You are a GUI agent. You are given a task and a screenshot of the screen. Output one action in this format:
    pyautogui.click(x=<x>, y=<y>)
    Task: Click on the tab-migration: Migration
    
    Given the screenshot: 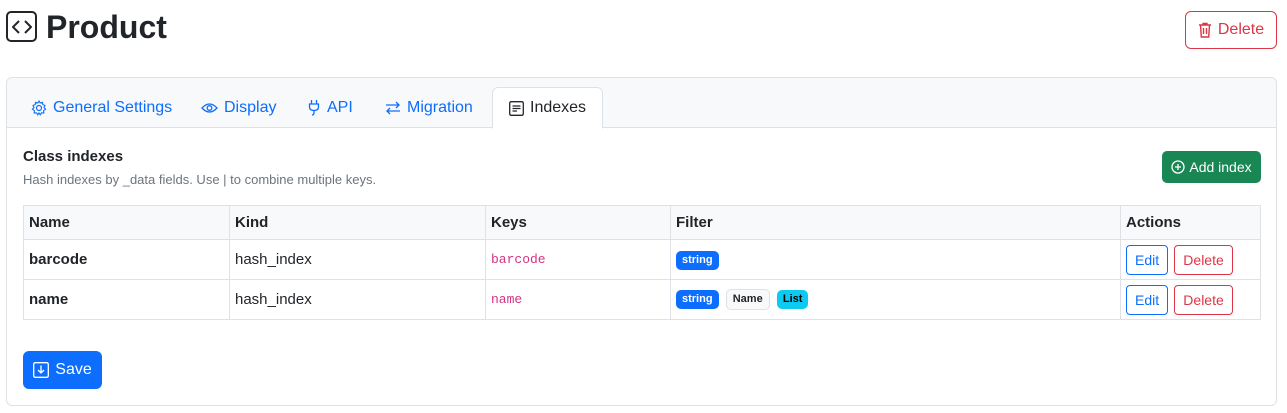 What is the action you would take?
    pyautogui.click(x=429, y=107)
    